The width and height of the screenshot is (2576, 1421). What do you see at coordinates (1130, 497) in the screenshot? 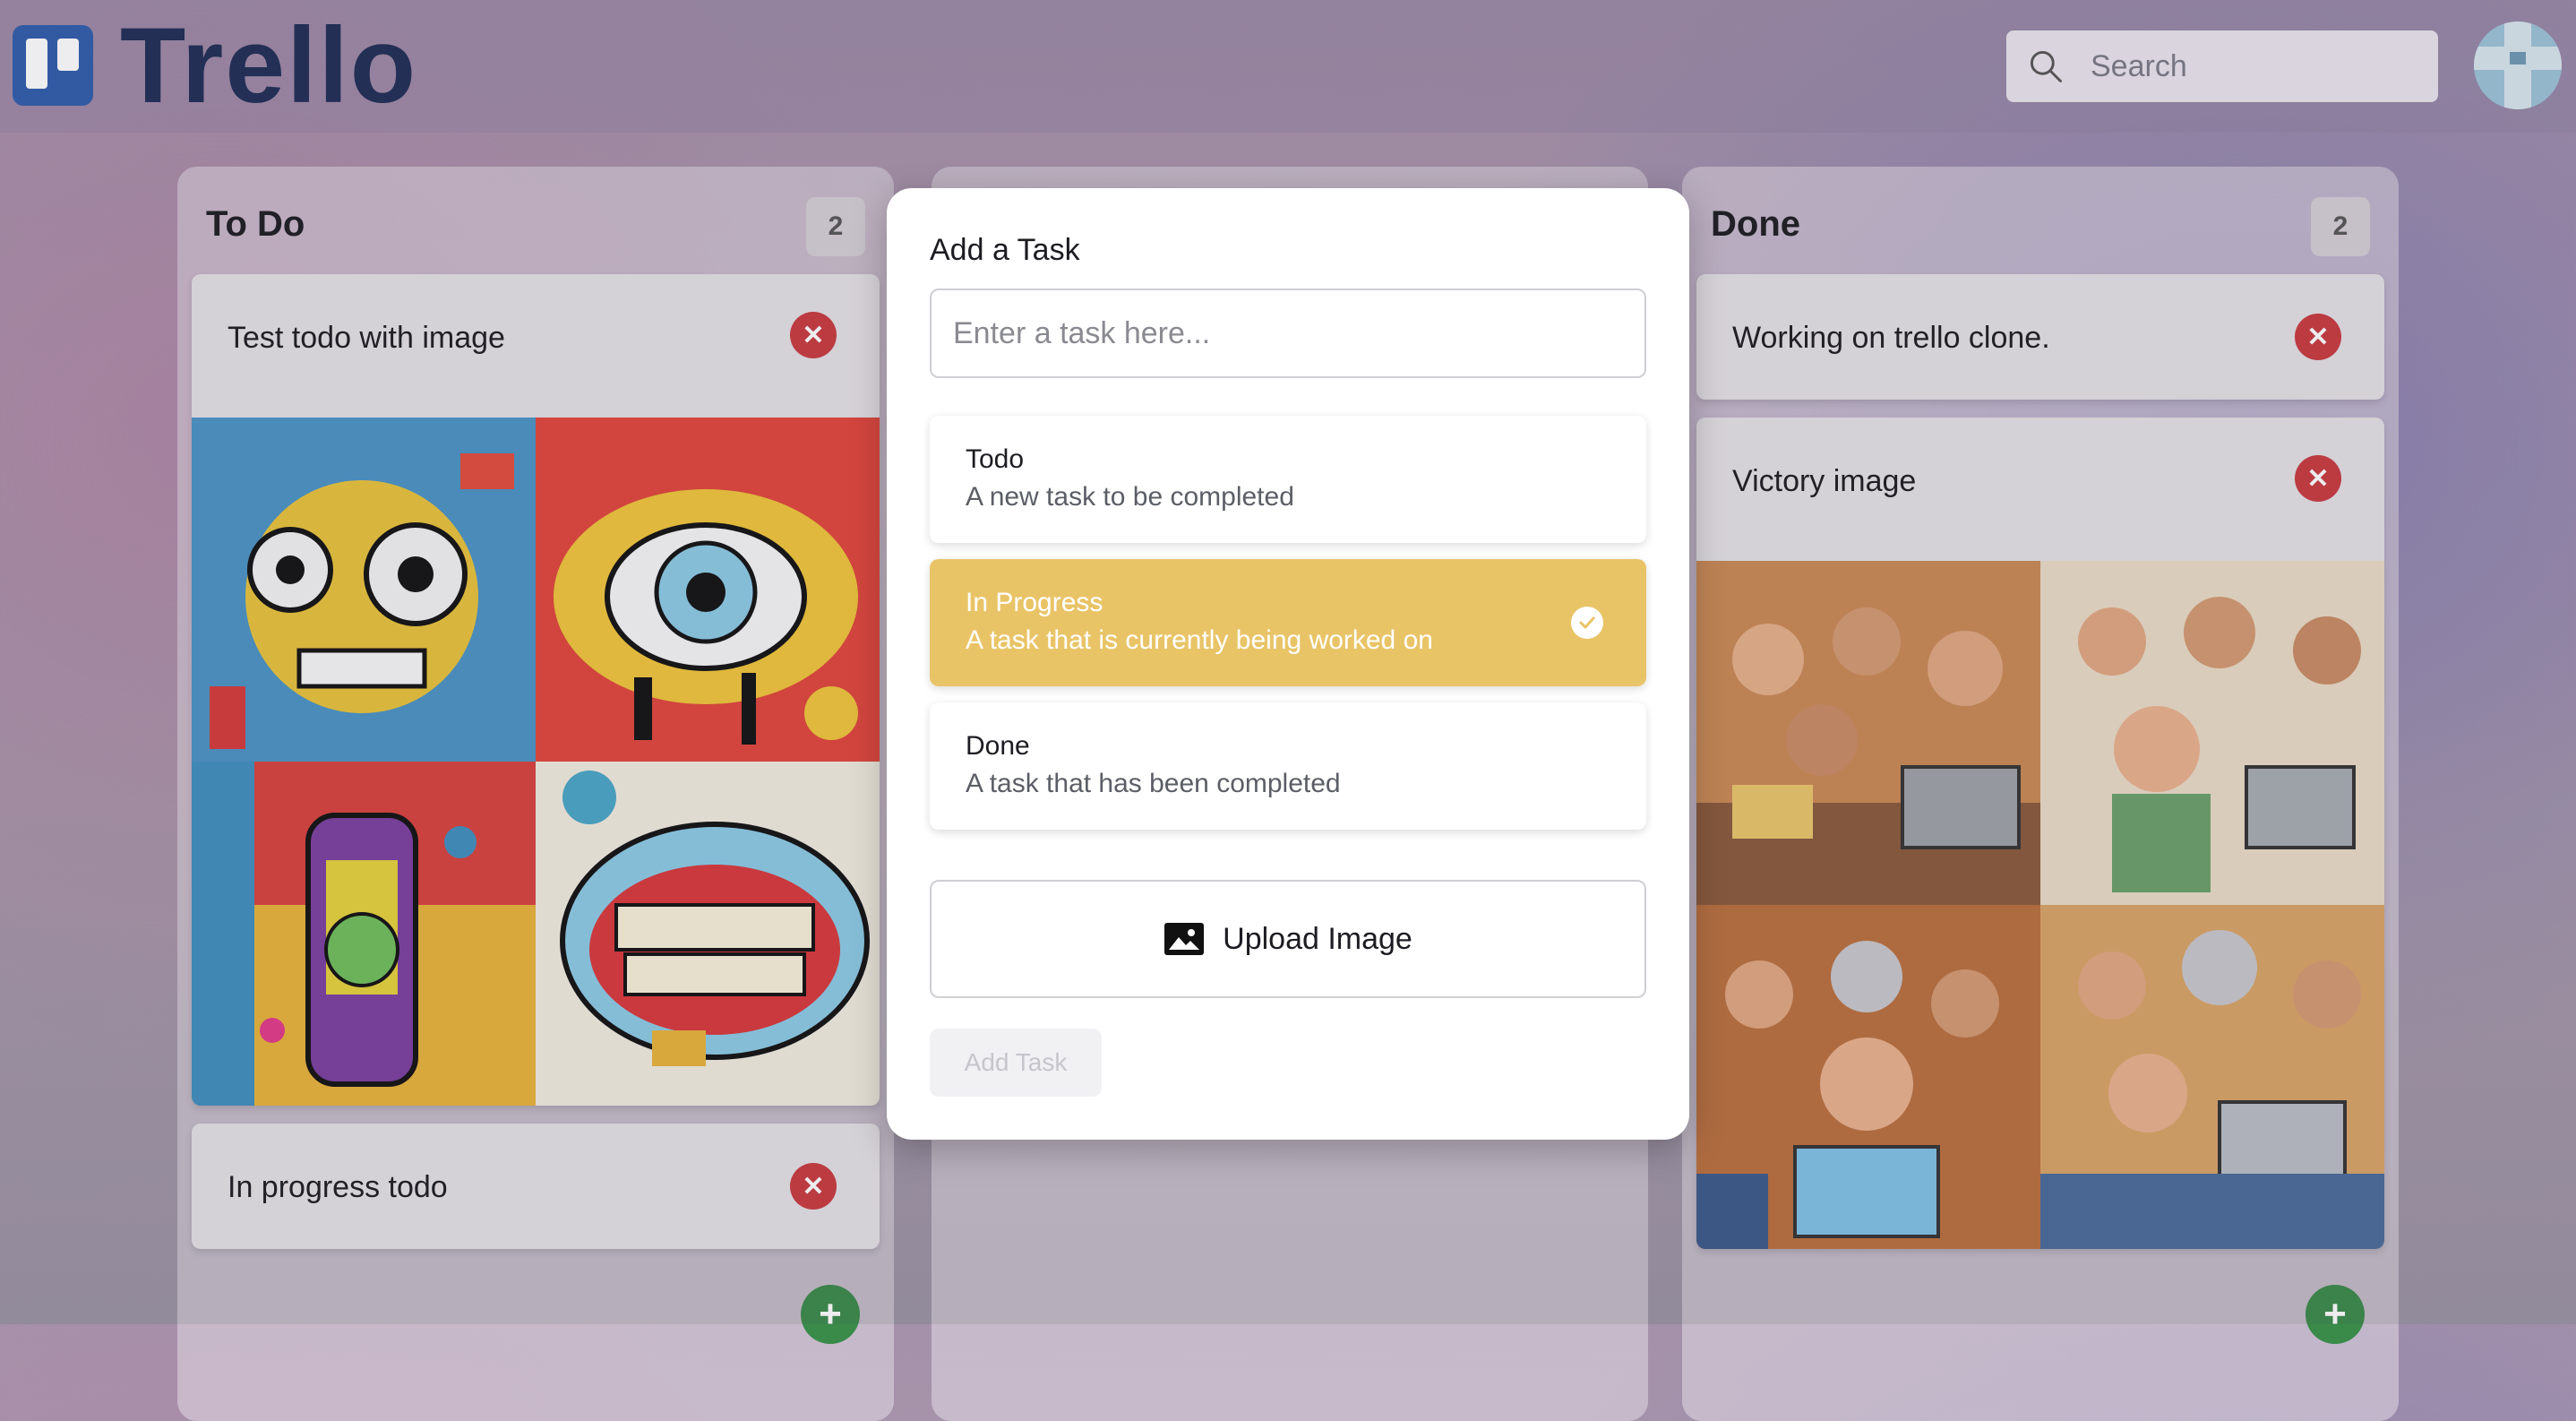
I see `option-description: A new task to be completed` at bounding box center [1130, 497].